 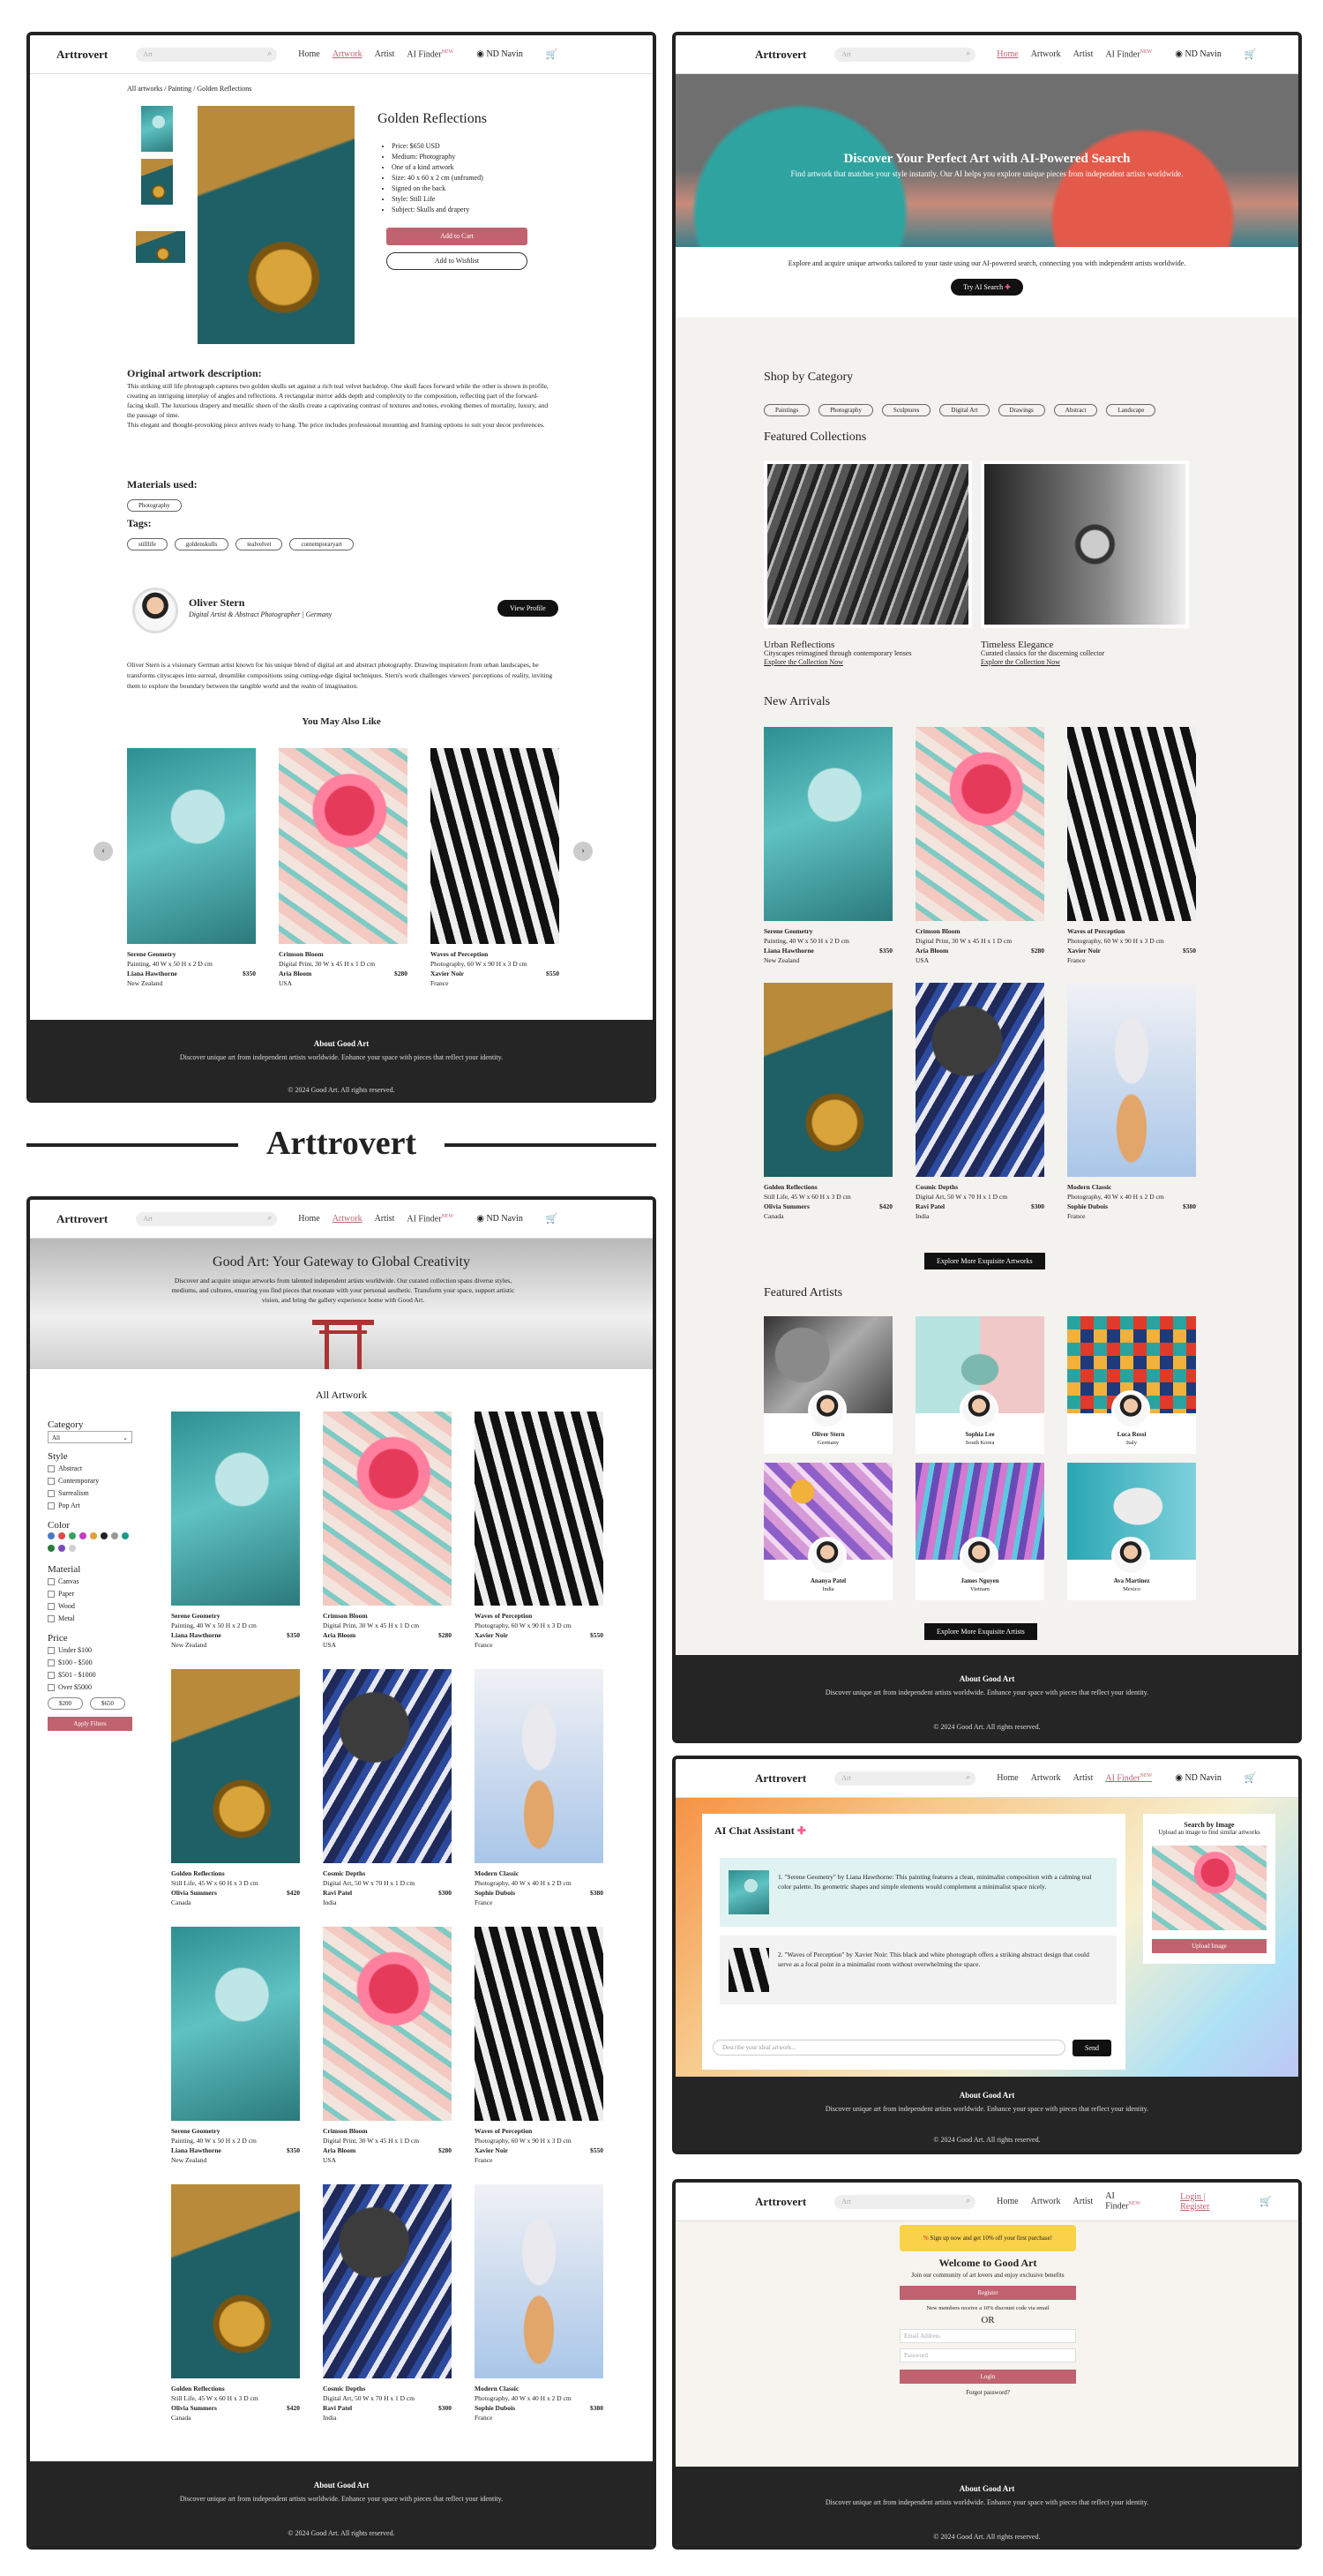 I want to click on add-to-cart-button: Add to Cart, so click(x=456, y=237).